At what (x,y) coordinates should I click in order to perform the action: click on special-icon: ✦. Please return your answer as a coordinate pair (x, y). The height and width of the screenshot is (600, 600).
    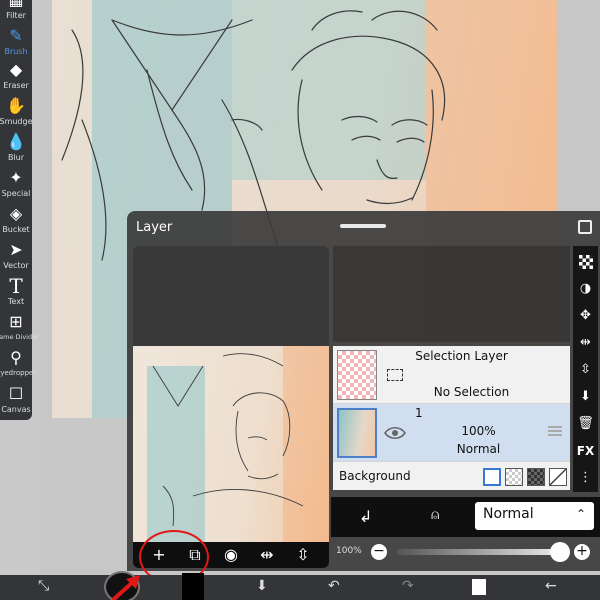
    Looking at the image, I should click on (16, 177).